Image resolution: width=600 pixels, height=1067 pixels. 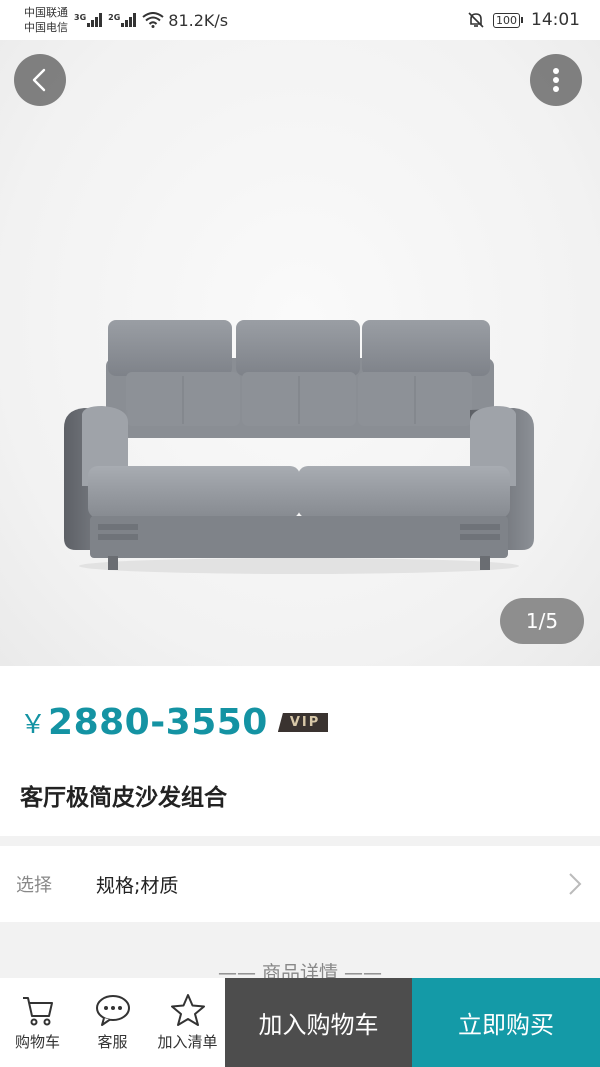 I want to click on add-to-wishlist-button: 加入清单, so click(x=187, y=1022).